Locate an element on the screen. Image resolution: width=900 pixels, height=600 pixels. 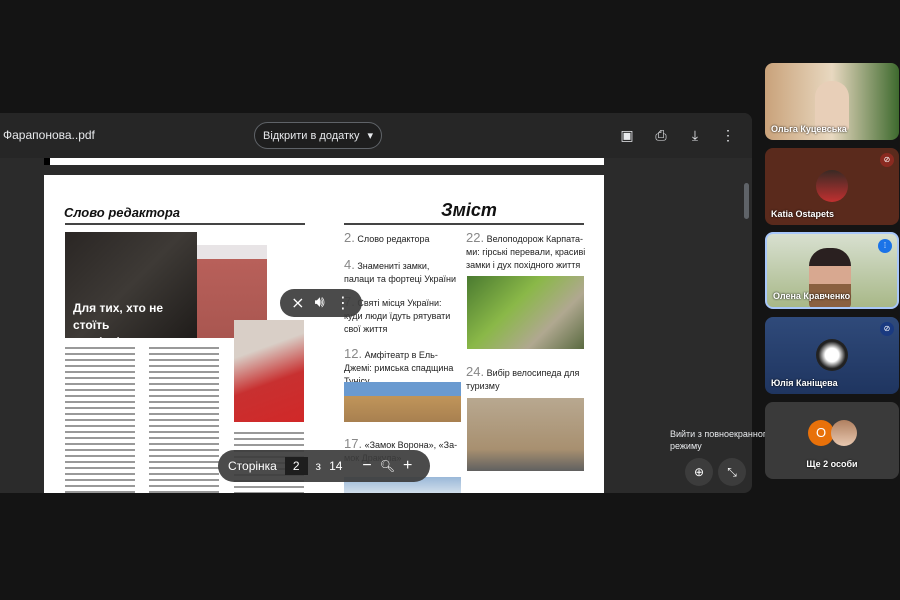
toc-title: Зміст is located at coordinates (469, 210).